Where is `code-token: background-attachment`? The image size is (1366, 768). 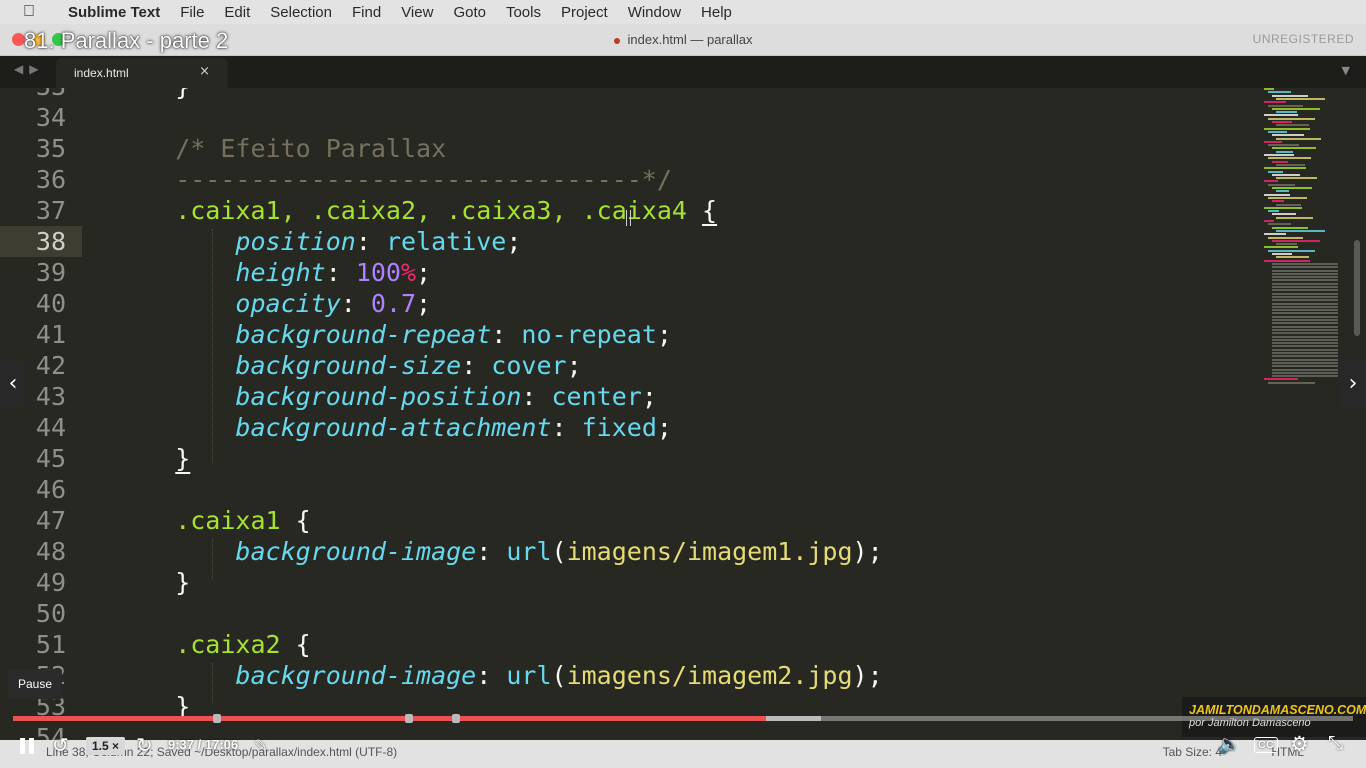
code-token: background-attachment is located at coordinates (333, 427).